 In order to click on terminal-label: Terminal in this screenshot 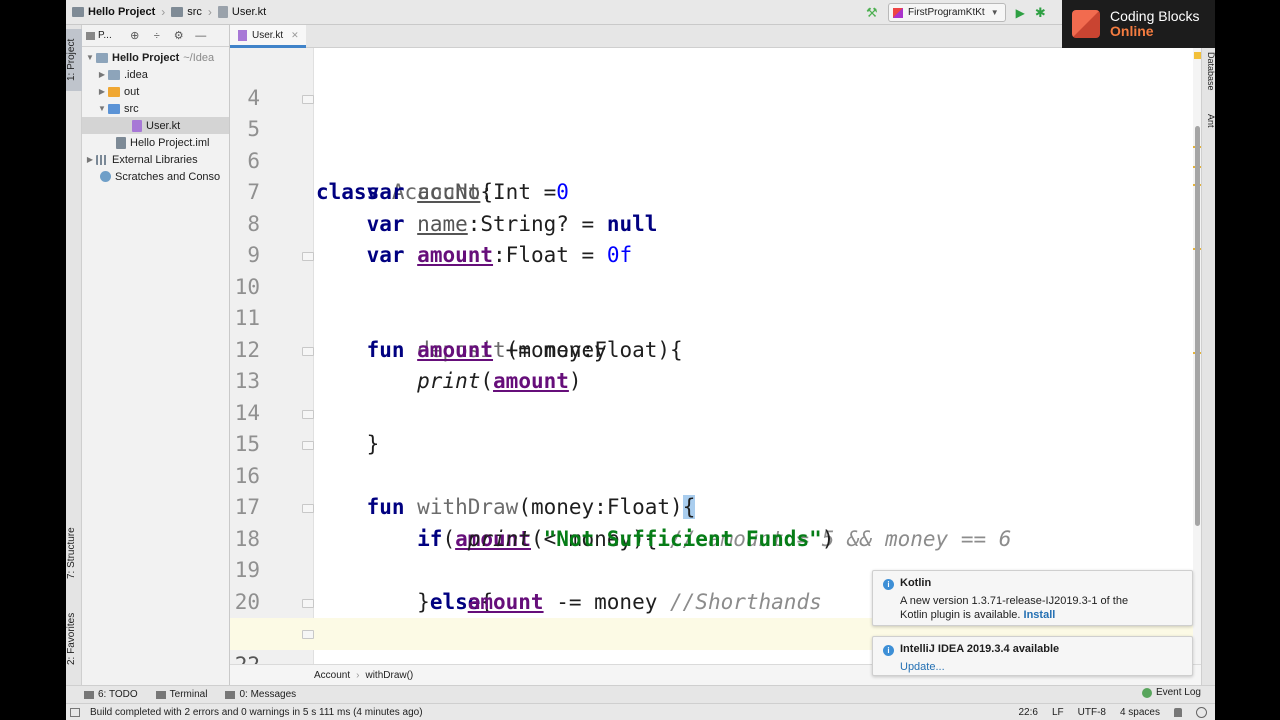, I will do `click(188, 694)`.